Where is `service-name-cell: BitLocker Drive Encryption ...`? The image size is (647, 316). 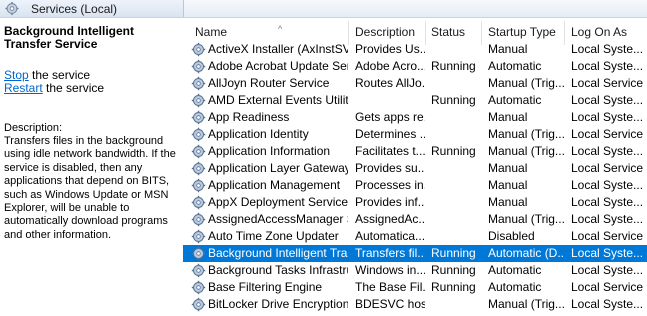 service-name-cell: BitLocker Drive Encryption ... is located at coordinates (278, 304).